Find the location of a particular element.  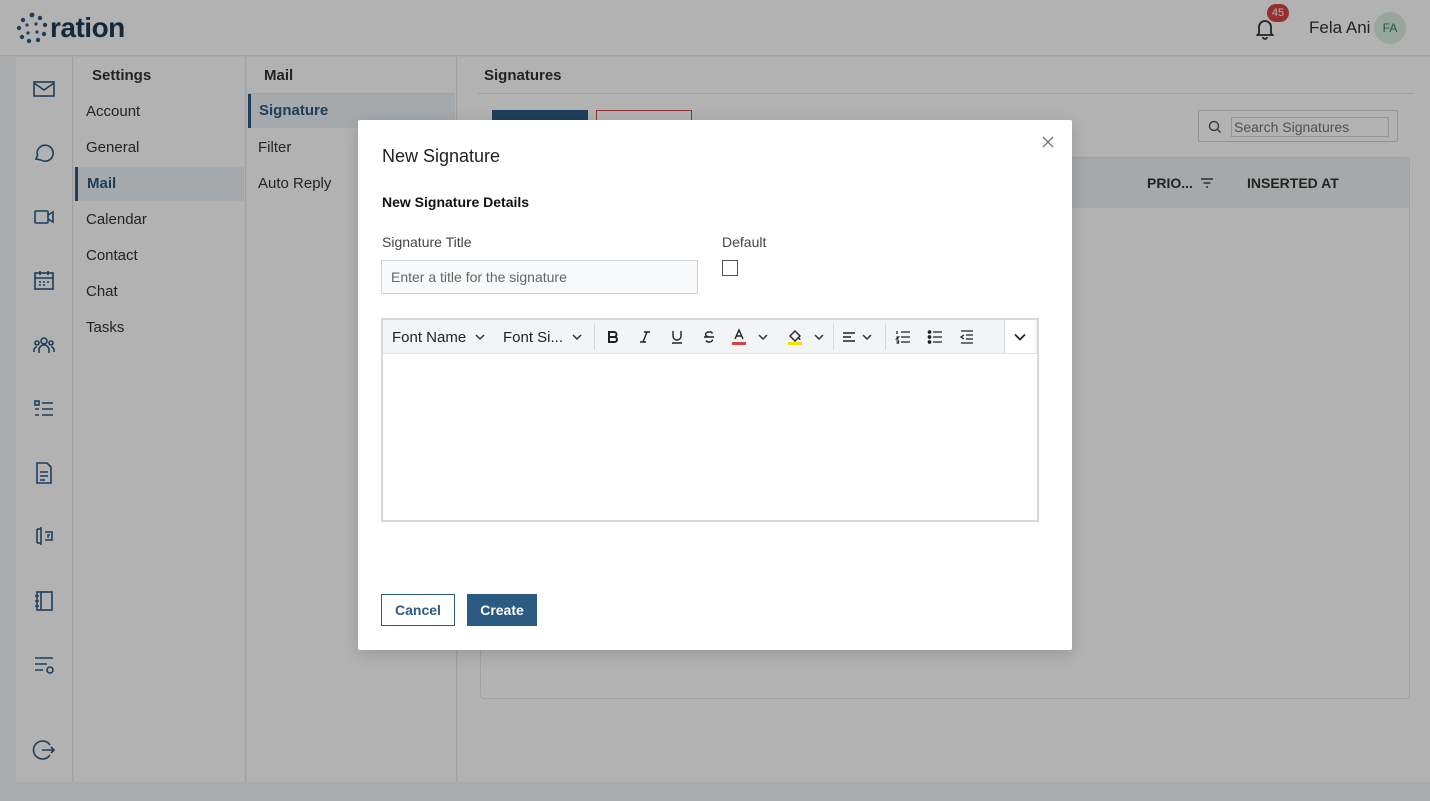

bullet-list-button is located at coordinates (935, 337).